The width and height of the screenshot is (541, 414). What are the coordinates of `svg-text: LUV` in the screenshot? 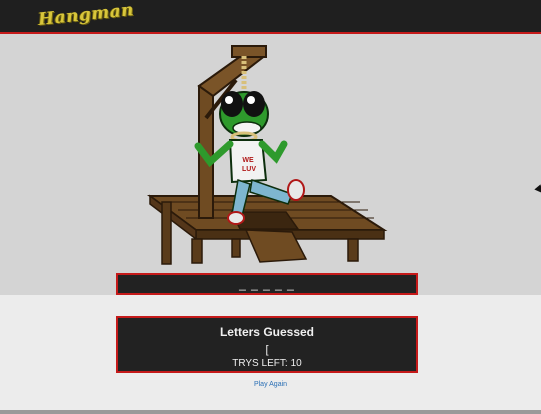 It's located at (249, 169).